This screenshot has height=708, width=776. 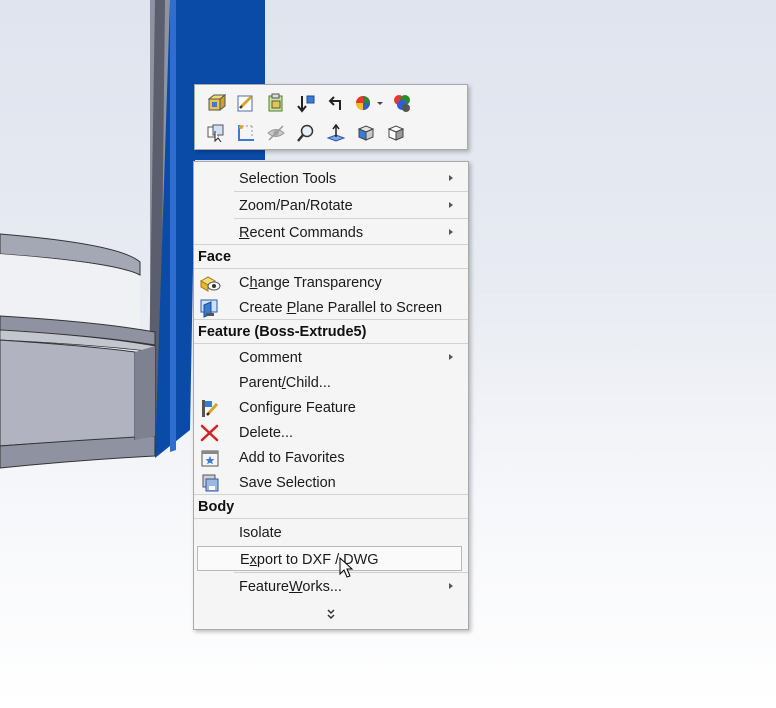 I want to click on menu-item-recent-commands: Recent Commands, so click(x=331, y=232).